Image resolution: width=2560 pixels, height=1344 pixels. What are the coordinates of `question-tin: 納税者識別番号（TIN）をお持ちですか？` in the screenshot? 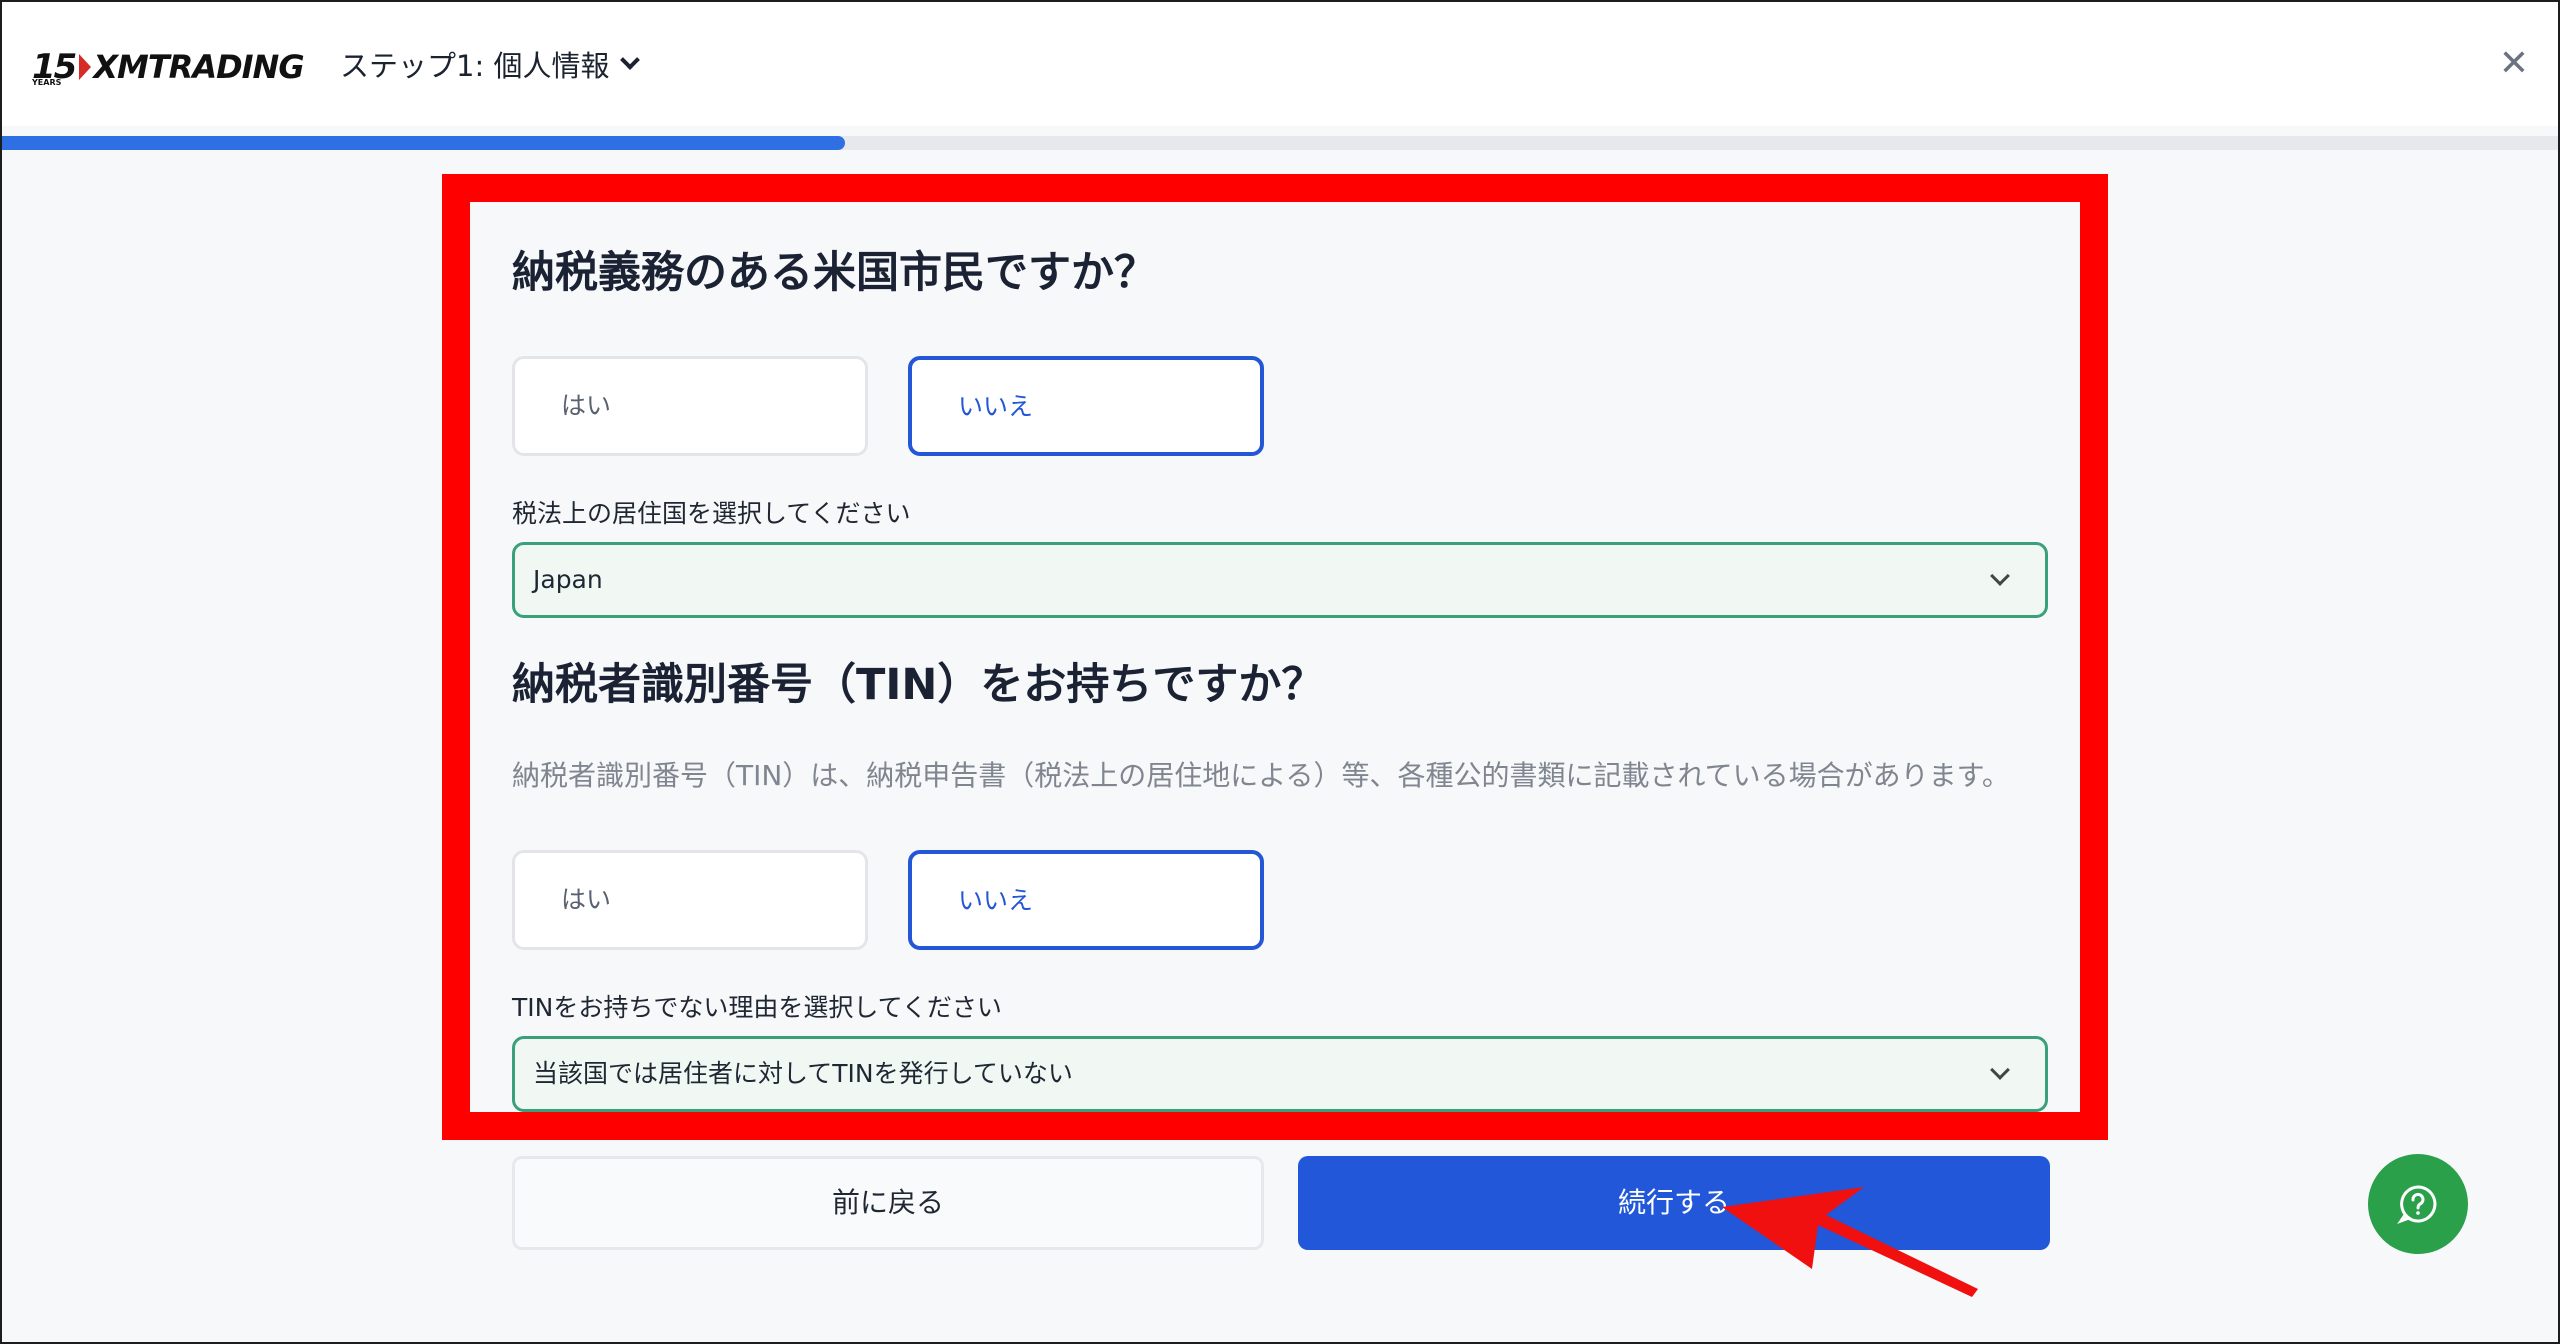 It's located at (918, 685).